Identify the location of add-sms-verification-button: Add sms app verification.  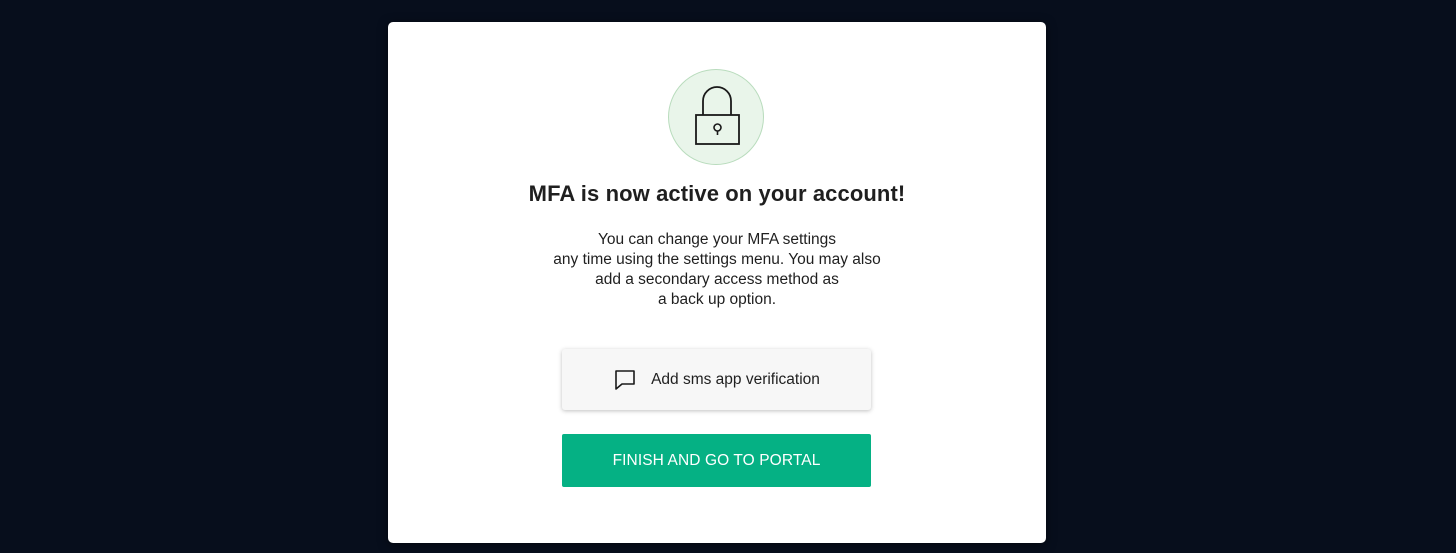
(716, 379).